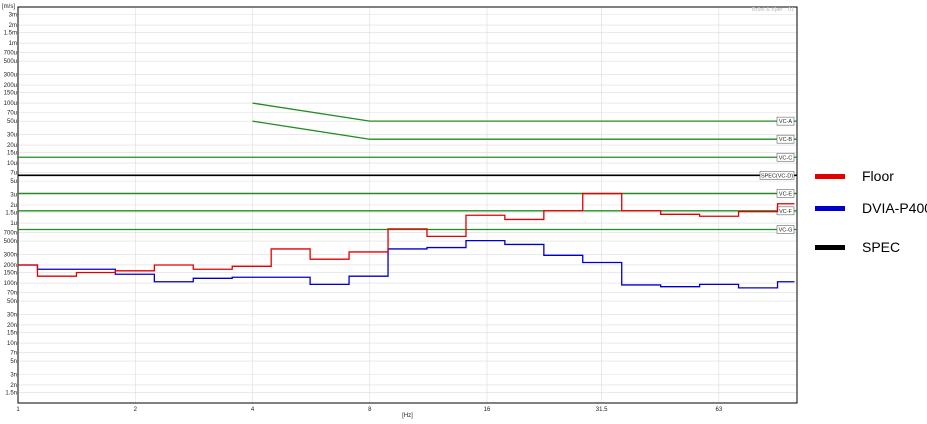  Describe the element at coordinates (12, 302) in the screenshot. I see `y-tick-label: 50n` at that location.